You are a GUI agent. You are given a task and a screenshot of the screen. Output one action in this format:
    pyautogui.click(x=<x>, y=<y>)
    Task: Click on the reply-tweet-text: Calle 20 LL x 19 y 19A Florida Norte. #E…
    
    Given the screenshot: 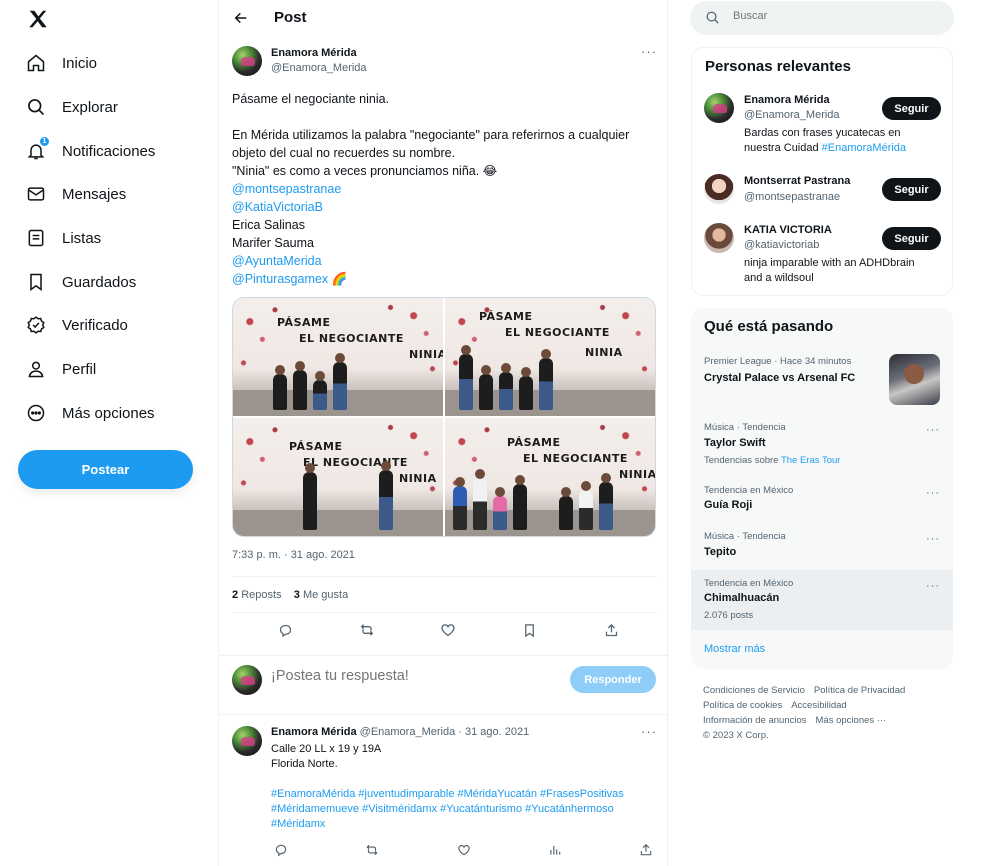 What is the action you would take?
    pyautogui.click(x=461, y=787)
    